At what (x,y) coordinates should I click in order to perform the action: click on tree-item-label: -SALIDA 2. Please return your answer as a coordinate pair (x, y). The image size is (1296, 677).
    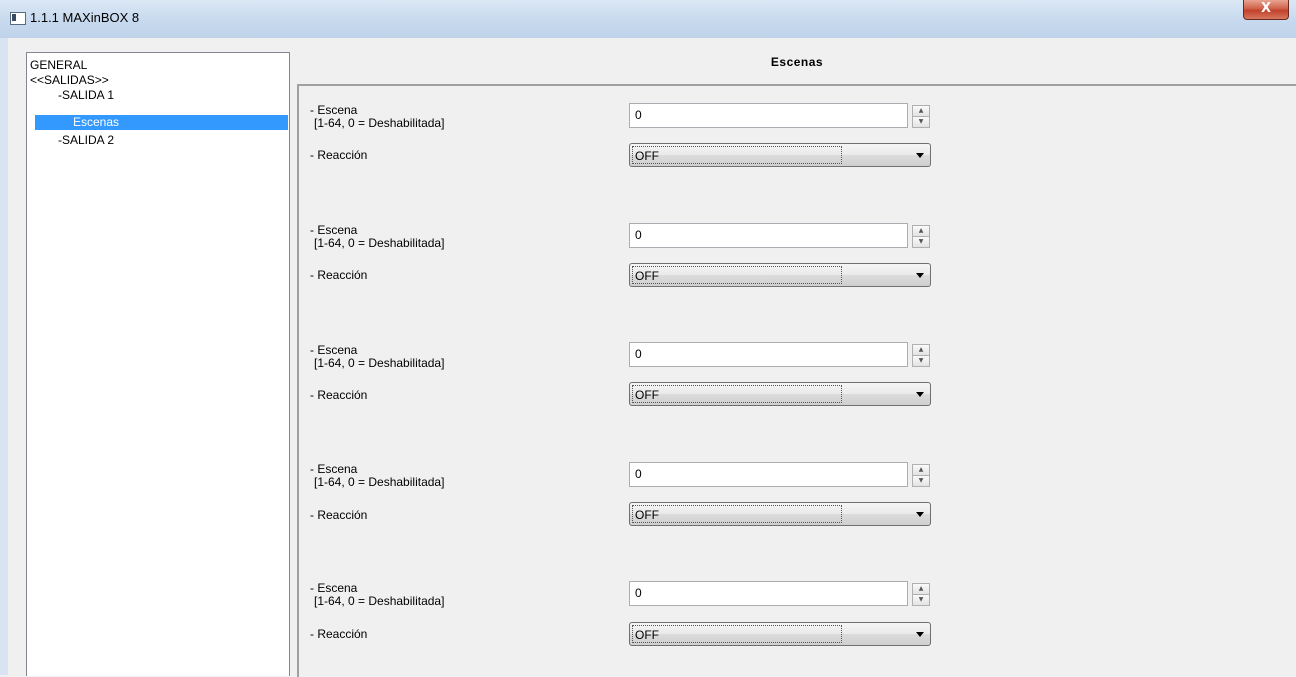
    Looking at the image, I should click on (86, 140).